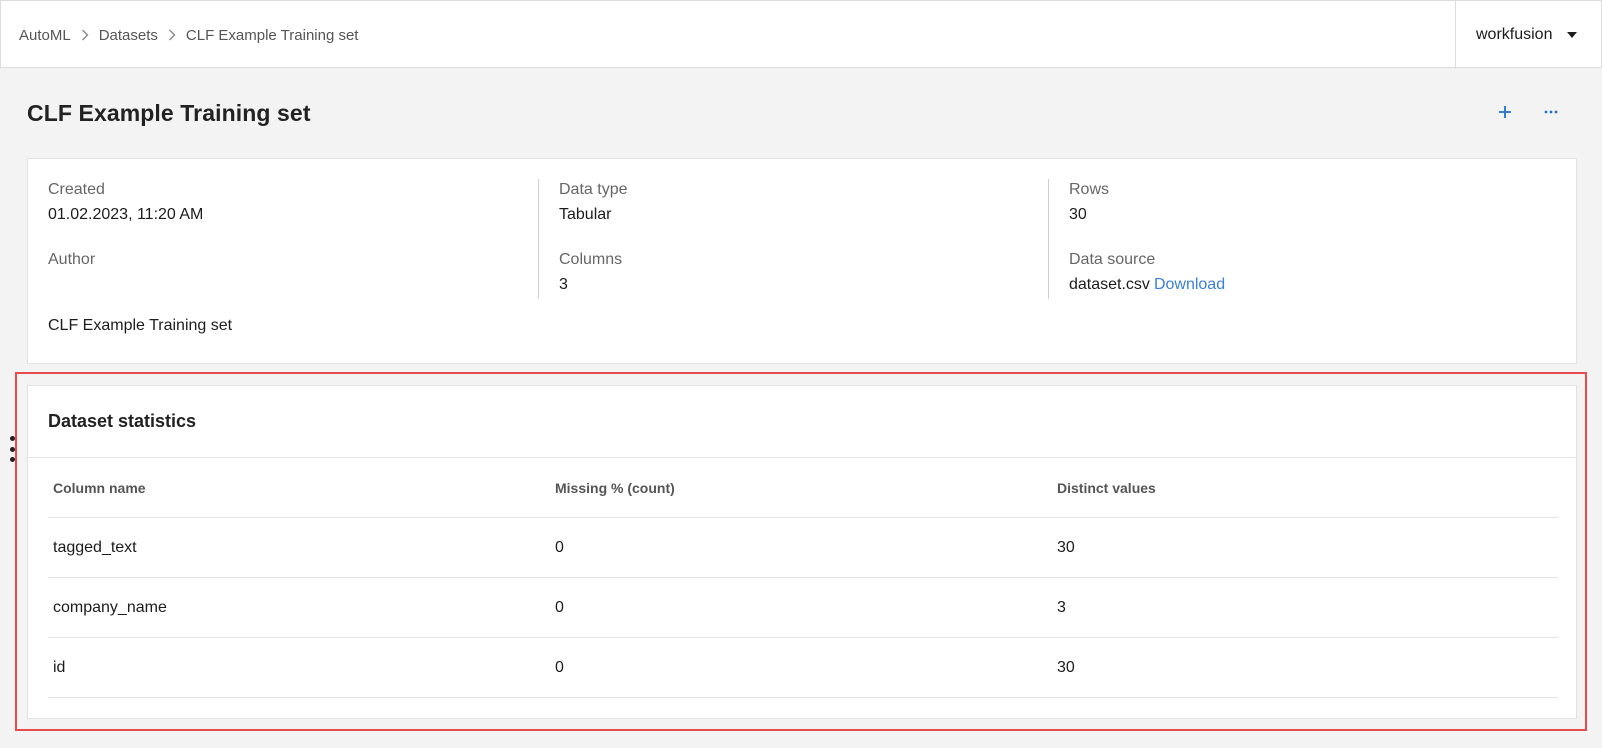 The width and height of the screenshot is (1602, 748). What do you see at coordinates (591, 259) in the screenshot?
I see `columns-label: Columns` at bounding box center [591, 259].